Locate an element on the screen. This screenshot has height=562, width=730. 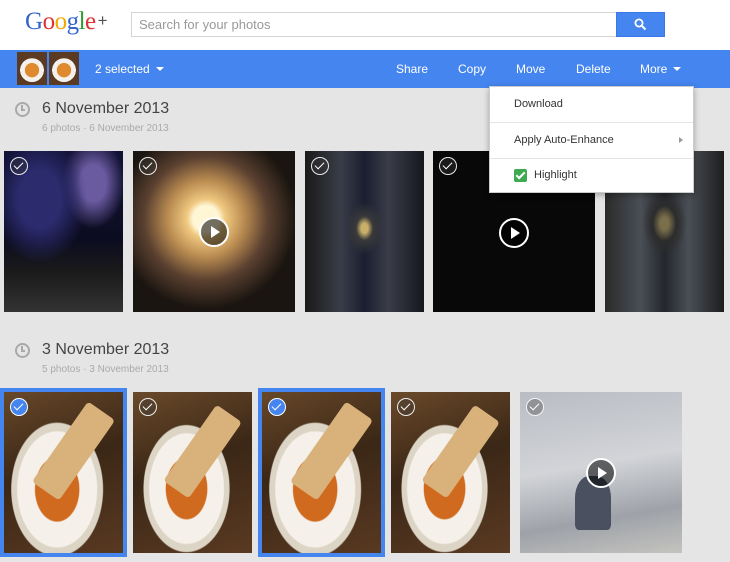
menu-item-auto-enhance-label: Apply Auto-Enhance is located at coordinates (564, 140).